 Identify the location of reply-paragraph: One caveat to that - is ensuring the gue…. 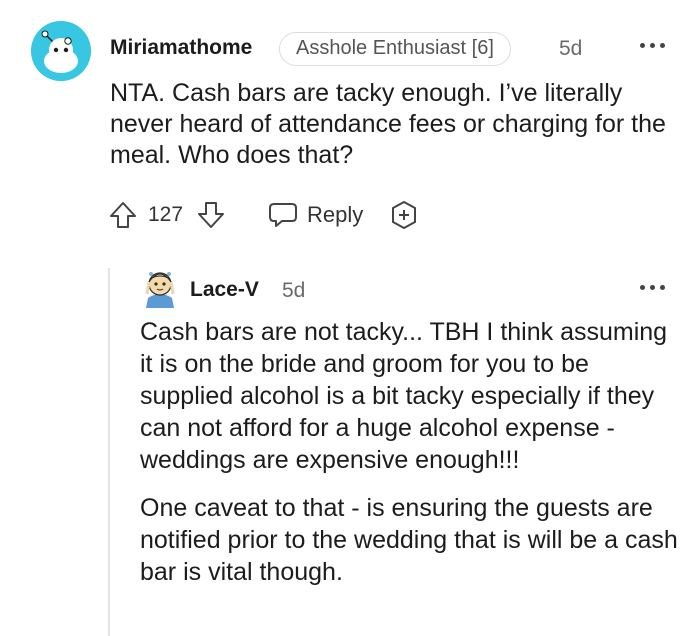
(409, 540).